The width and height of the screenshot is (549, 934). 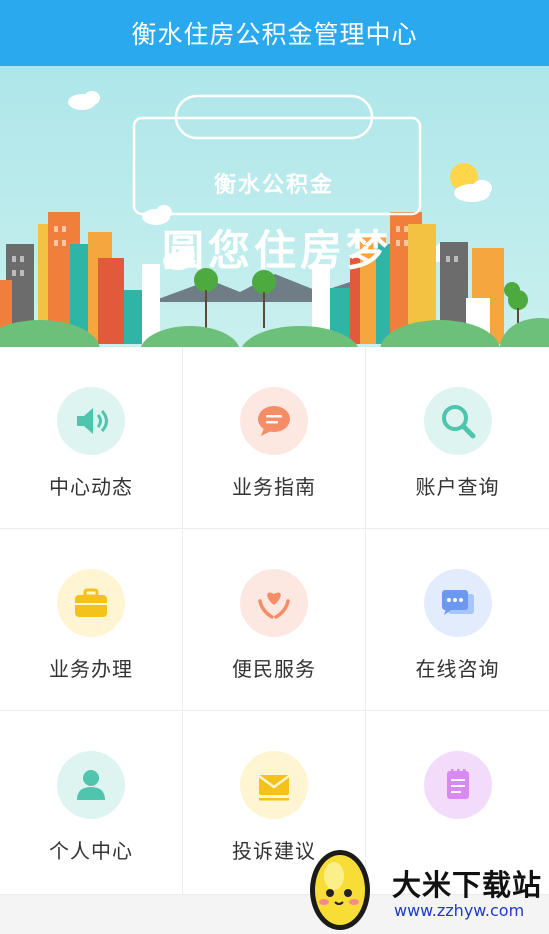 What do you see at coordinates (276, 250) in the screenshot?
I see `banner-slogan: 圆您住房梦` at bounding box center [276, 250].